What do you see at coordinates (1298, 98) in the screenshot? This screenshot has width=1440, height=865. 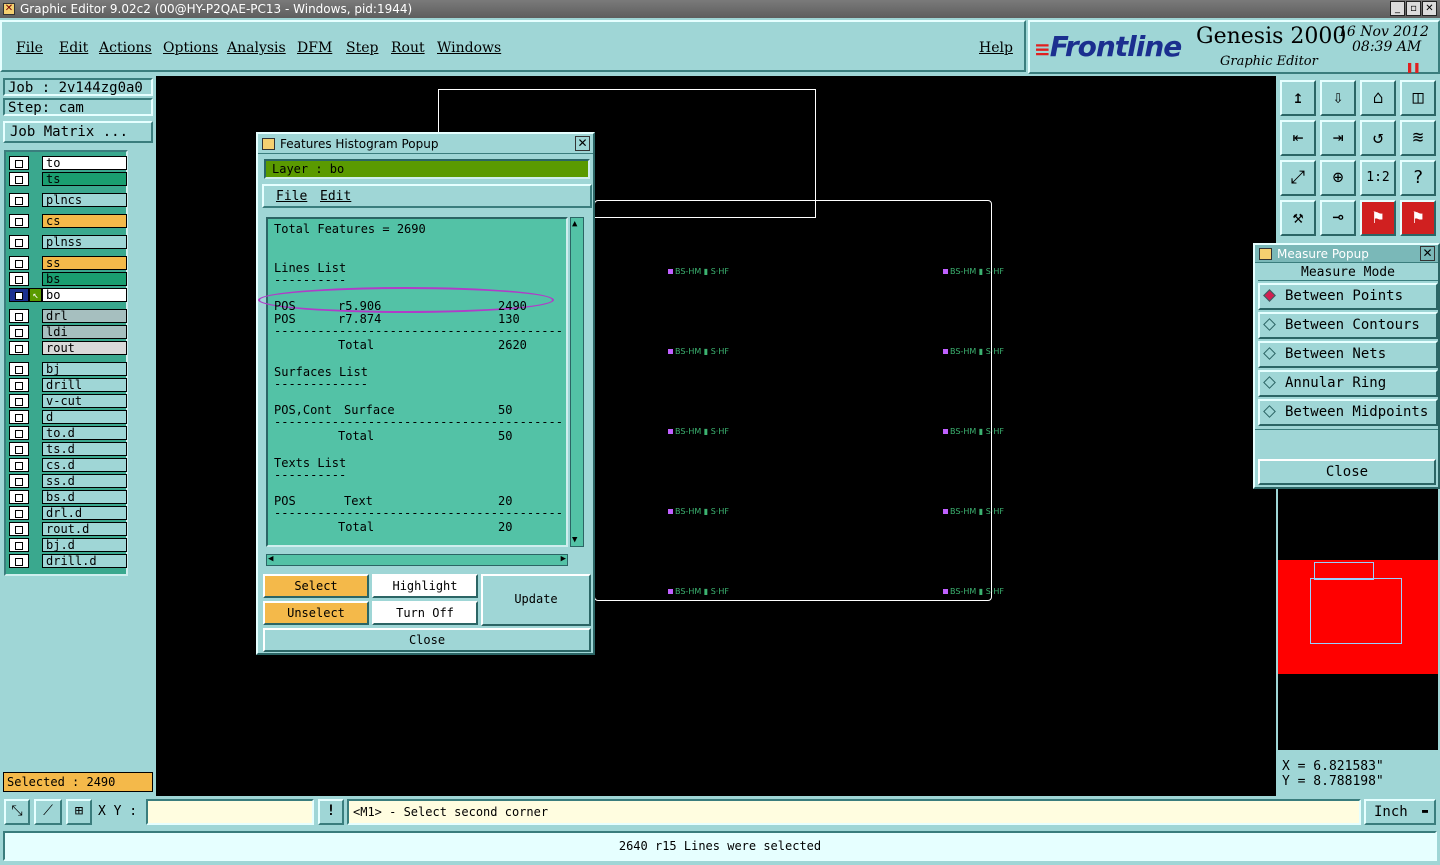 I see `zoom-home-icon: ↥` at bounding box center [1298, 98].